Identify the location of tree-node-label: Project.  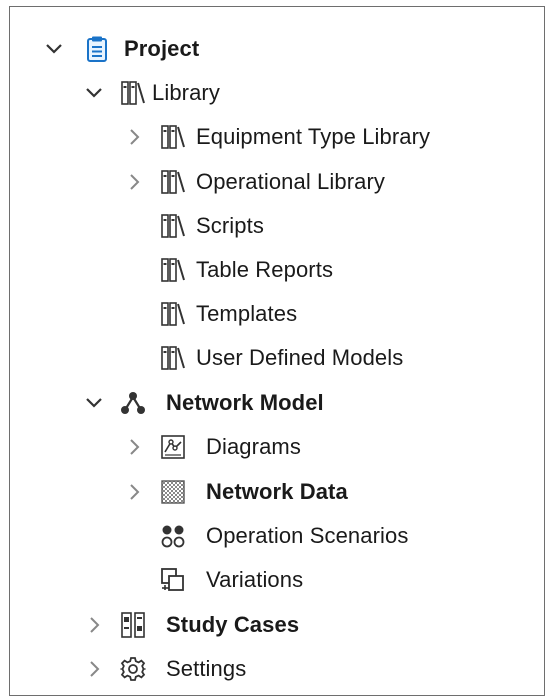
(162, 48).